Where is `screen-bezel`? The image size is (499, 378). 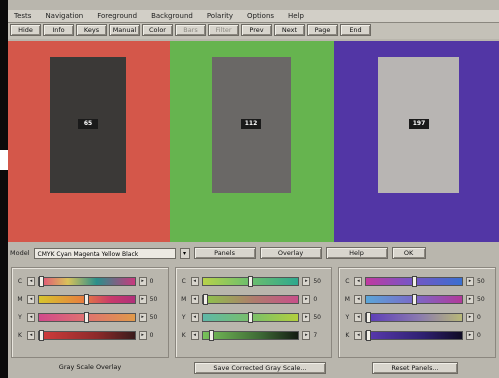
screen-bezel is located at coordinates (4, 189).